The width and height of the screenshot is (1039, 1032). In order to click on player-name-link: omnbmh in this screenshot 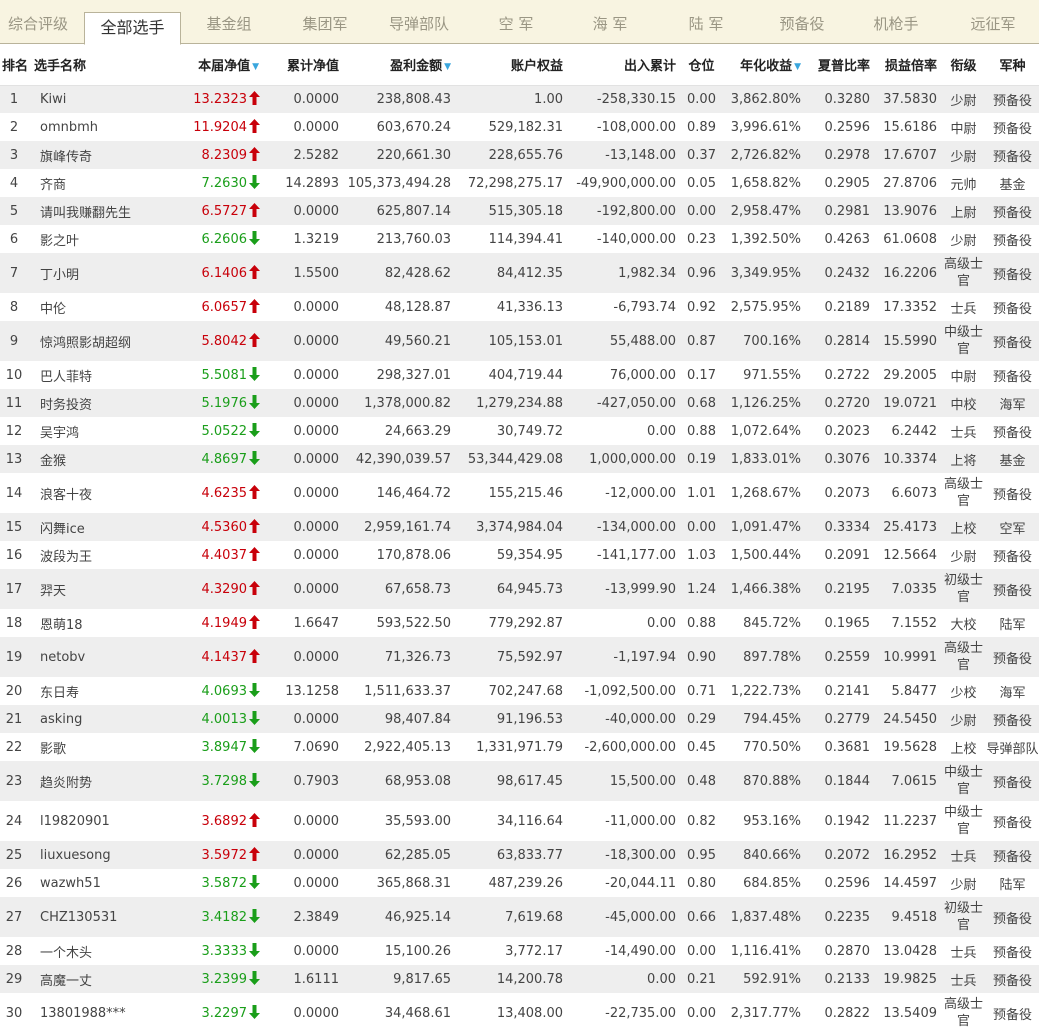, I will do `click(91, 127)`.